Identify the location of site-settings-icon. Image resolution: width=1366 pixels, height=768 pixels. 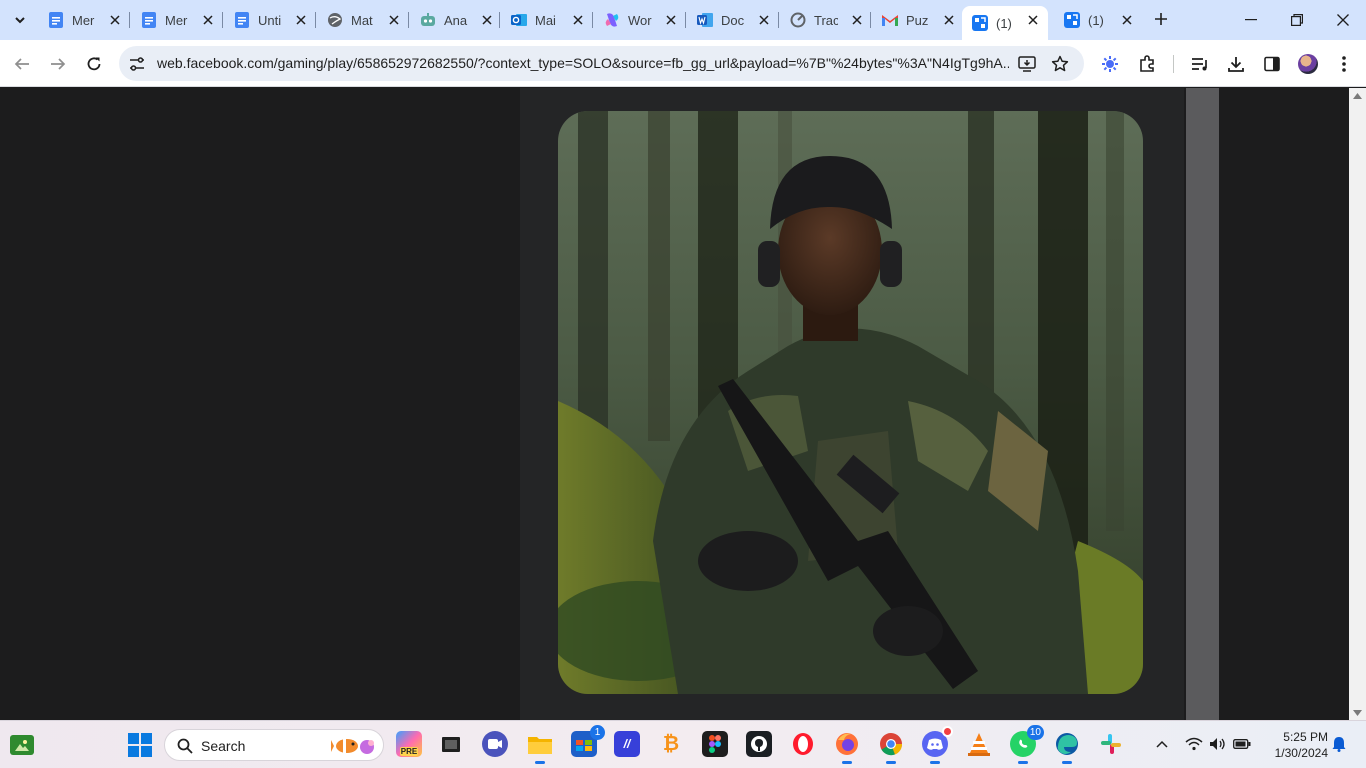
(137, 64).